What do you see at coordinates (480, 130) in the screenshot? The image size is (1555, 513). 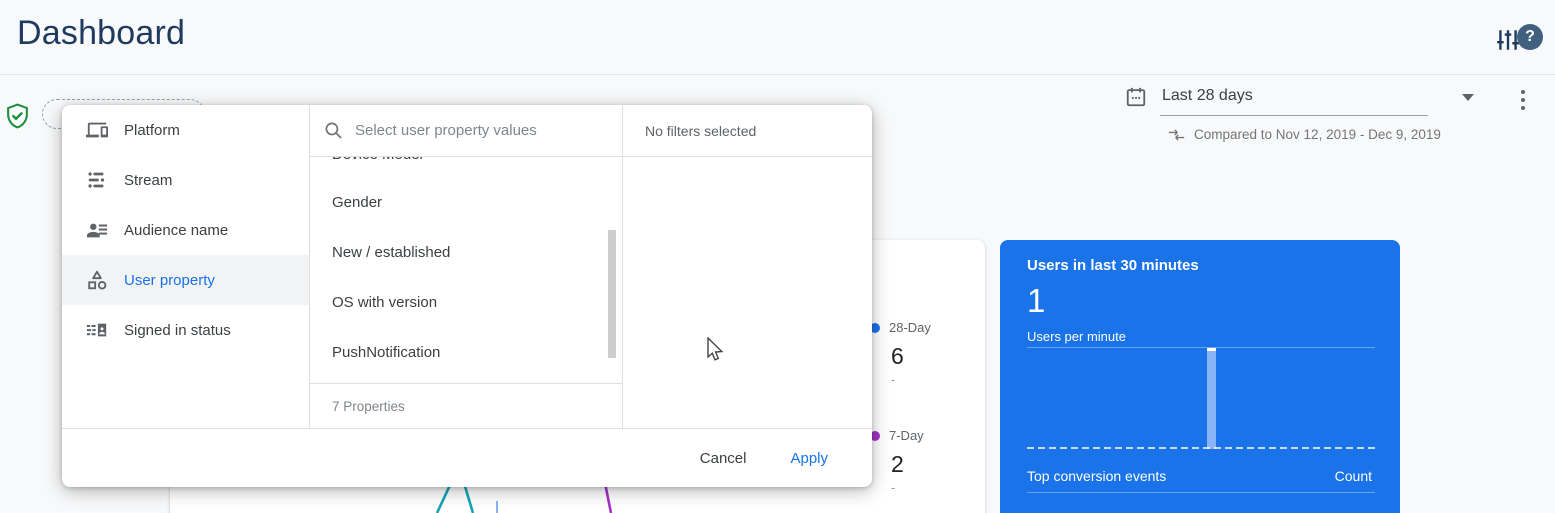 I see `search-input` at bounding box center [480, 130].